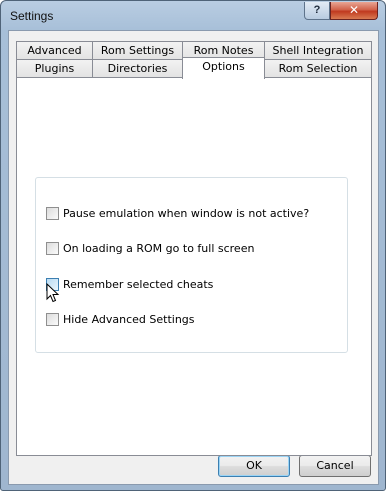  What do you see at coordinates (254, 466) in the screenshot?
I see `ok-button: OK` at bounding box center [254, 466].